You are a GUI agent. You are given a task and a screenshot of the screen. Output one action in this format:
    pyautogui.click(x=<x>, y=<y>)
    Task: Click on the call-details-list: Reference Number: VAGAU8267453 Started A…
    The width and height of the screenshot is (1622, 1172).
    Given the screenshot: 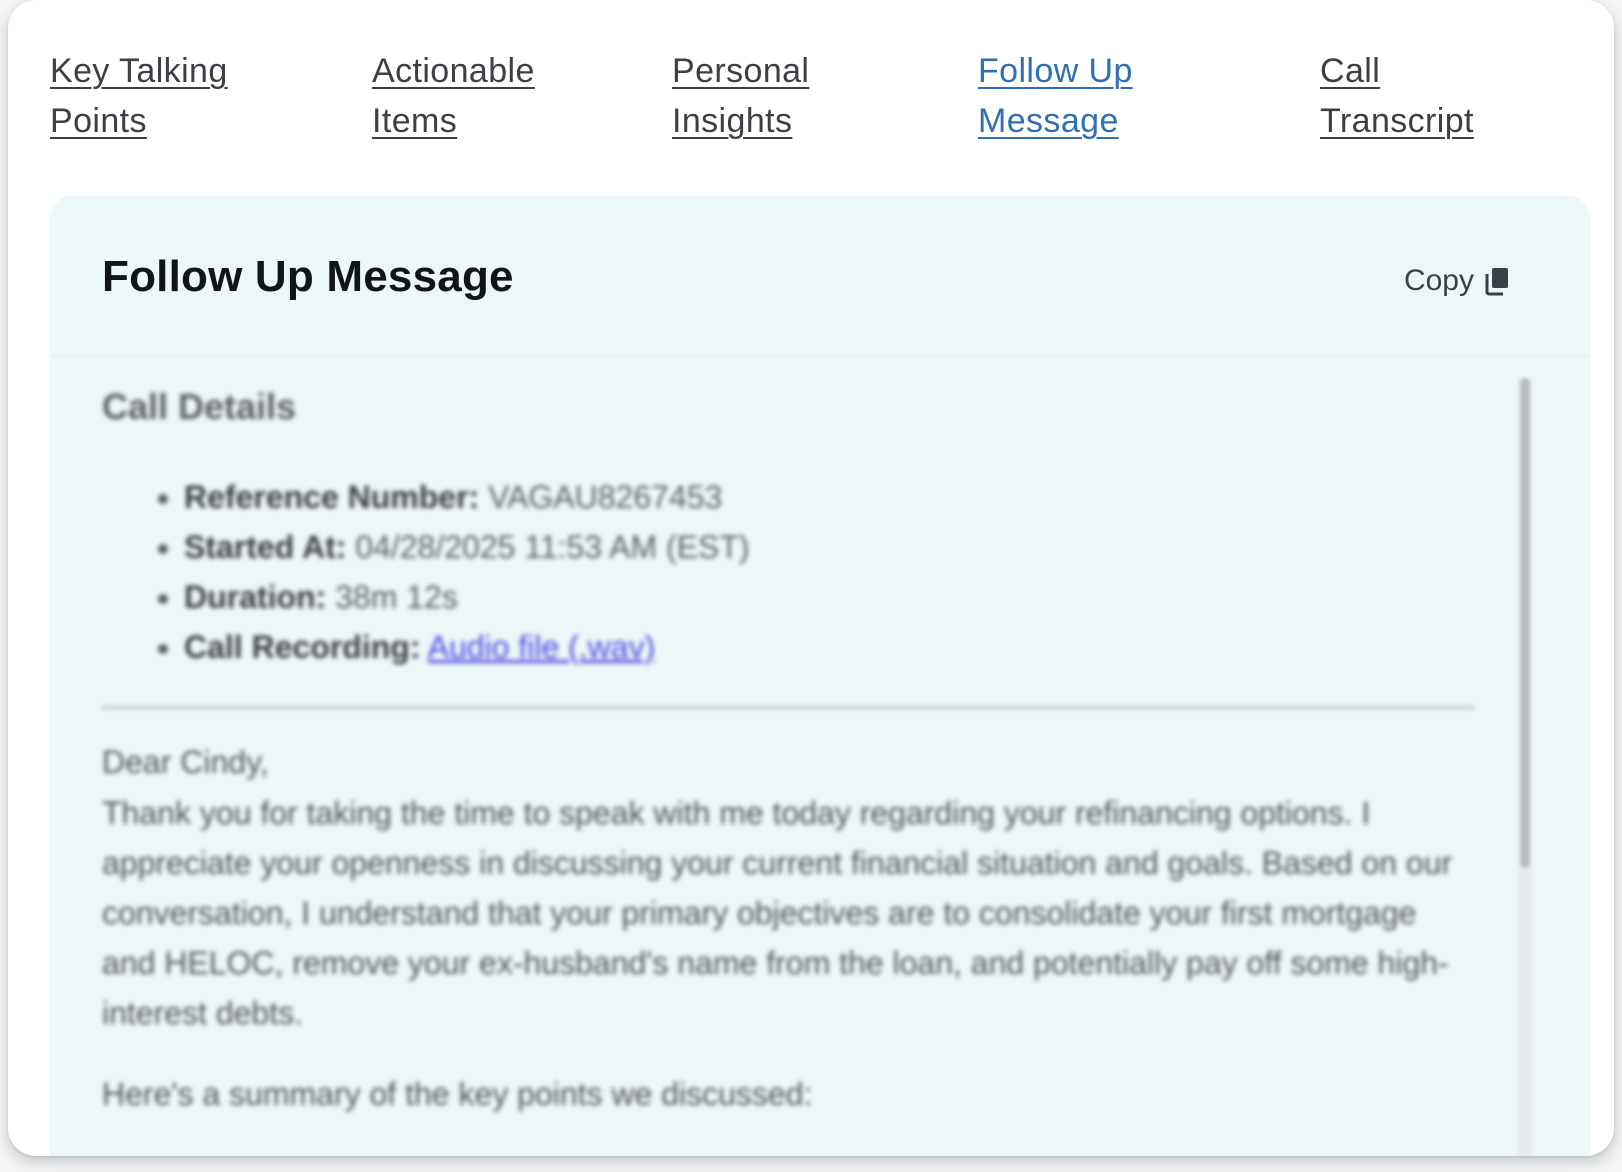 What is the action you would take?
    pyautogui.click(x=426, y=572)
    